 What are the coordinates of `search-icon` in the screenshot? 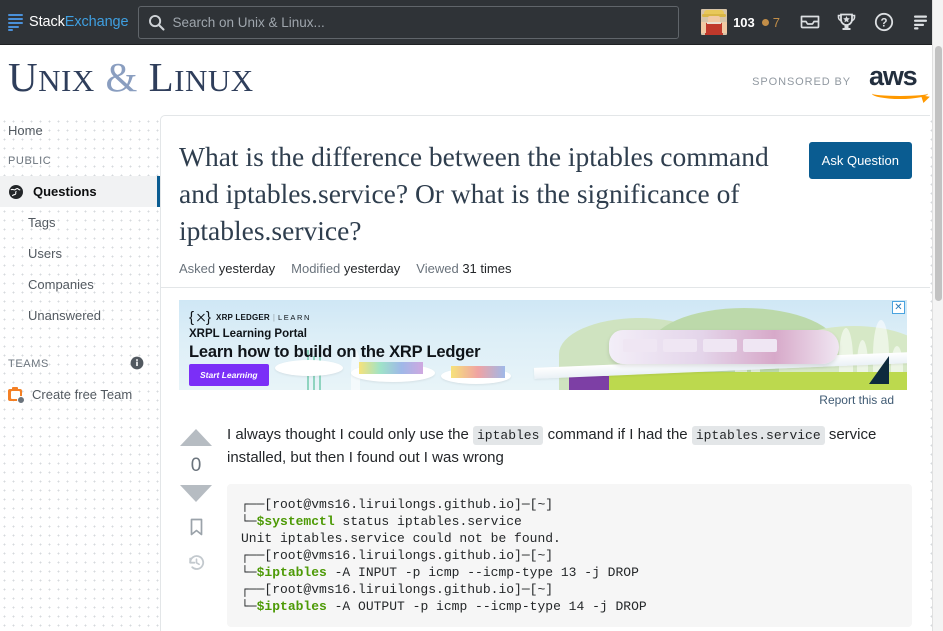 It's located at (157, 22).